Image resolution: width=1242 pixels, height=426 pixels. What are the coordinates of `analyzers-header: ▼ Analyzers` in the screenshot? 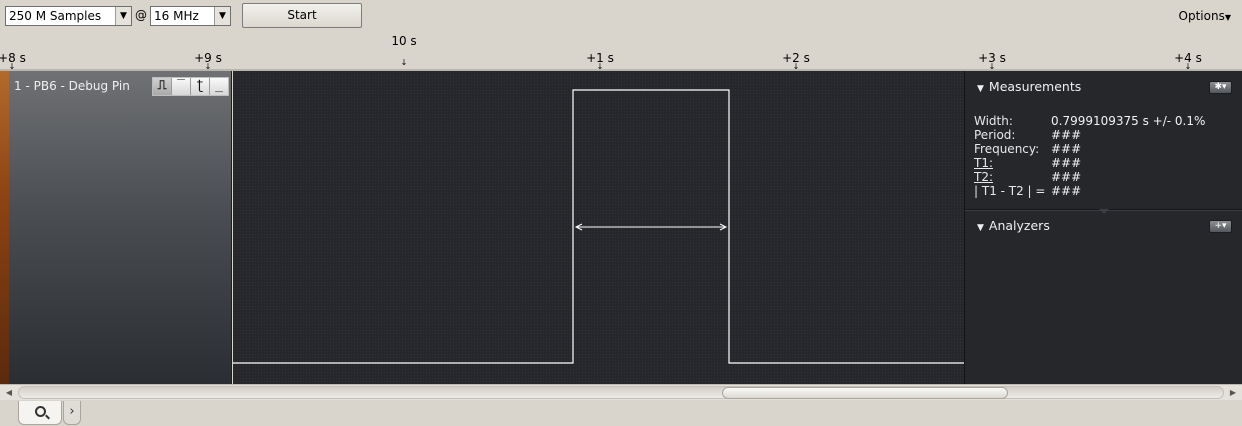 It's located at (1013, 225).